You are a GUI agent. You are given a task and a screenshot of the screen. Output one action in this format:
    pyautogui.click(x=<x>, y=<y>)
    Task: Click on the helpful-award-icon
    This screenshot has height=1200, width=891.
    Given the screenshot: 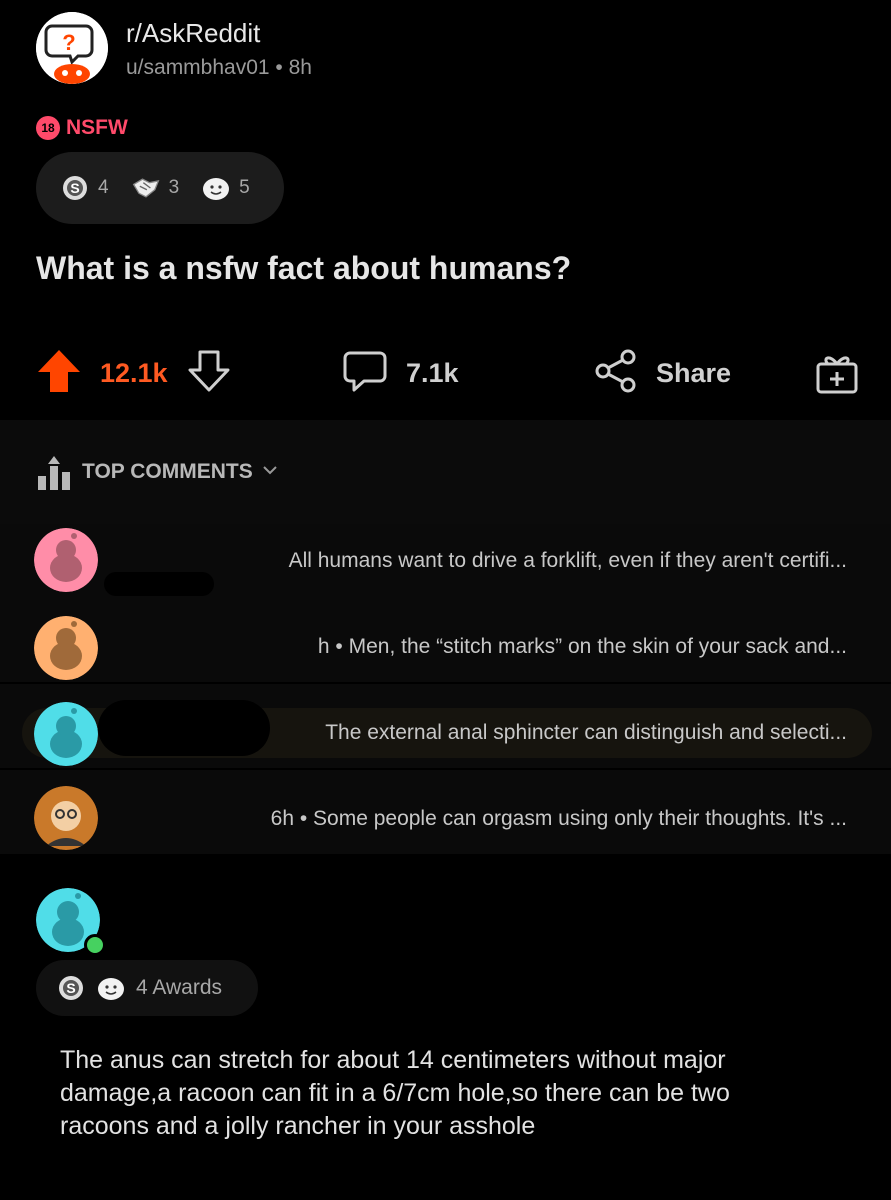 What is the action you would take?
    pyautogui.click(x=146, y=188)
    